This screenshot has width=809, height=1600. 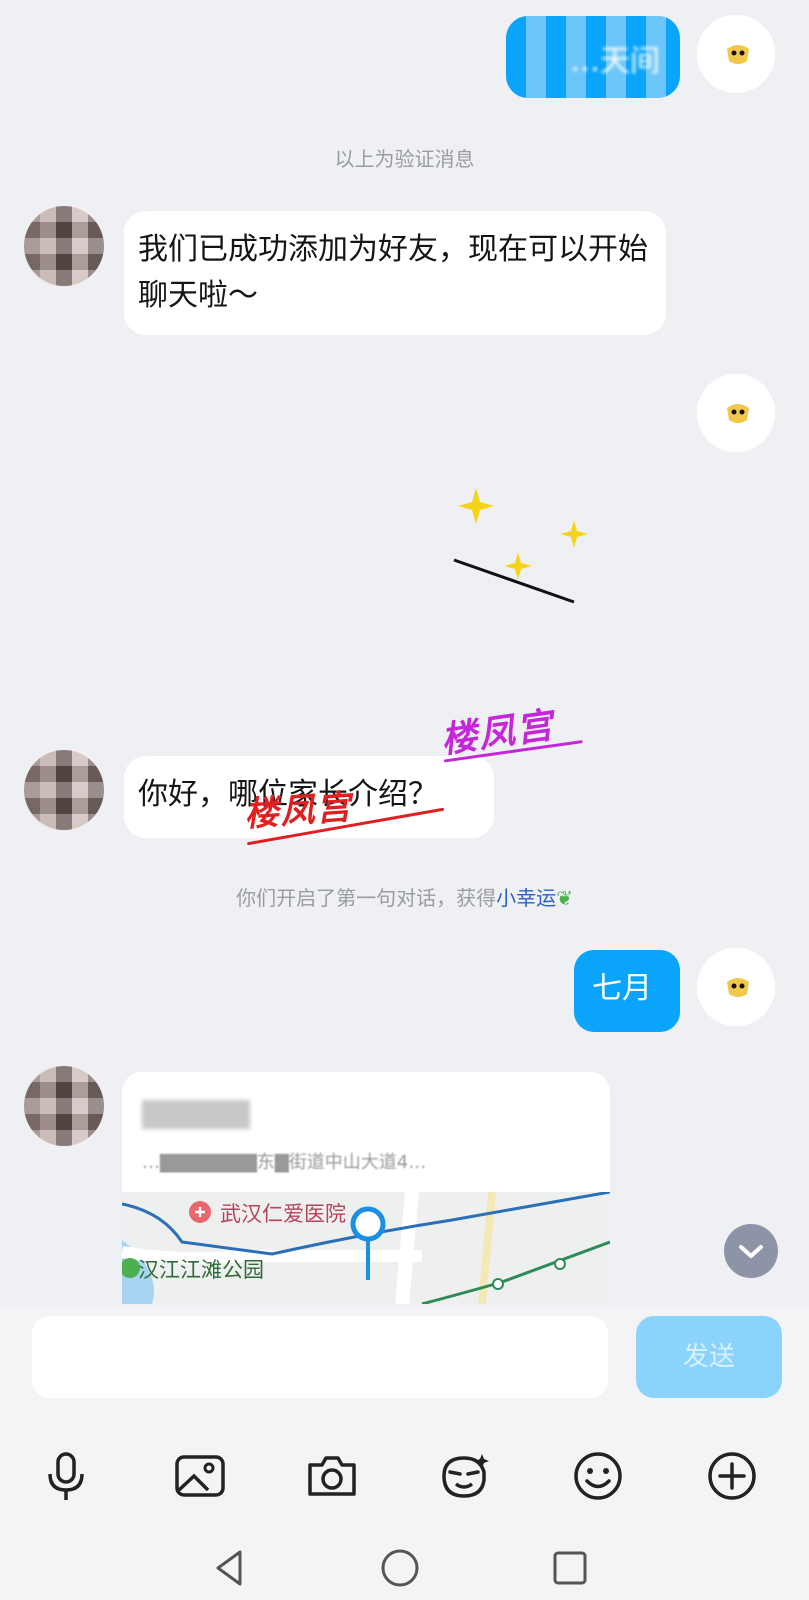 What do you see at coordinates (709, 1357) in the screenshot?
I see `send-button: 发送` at bounding box center [709, 1357].